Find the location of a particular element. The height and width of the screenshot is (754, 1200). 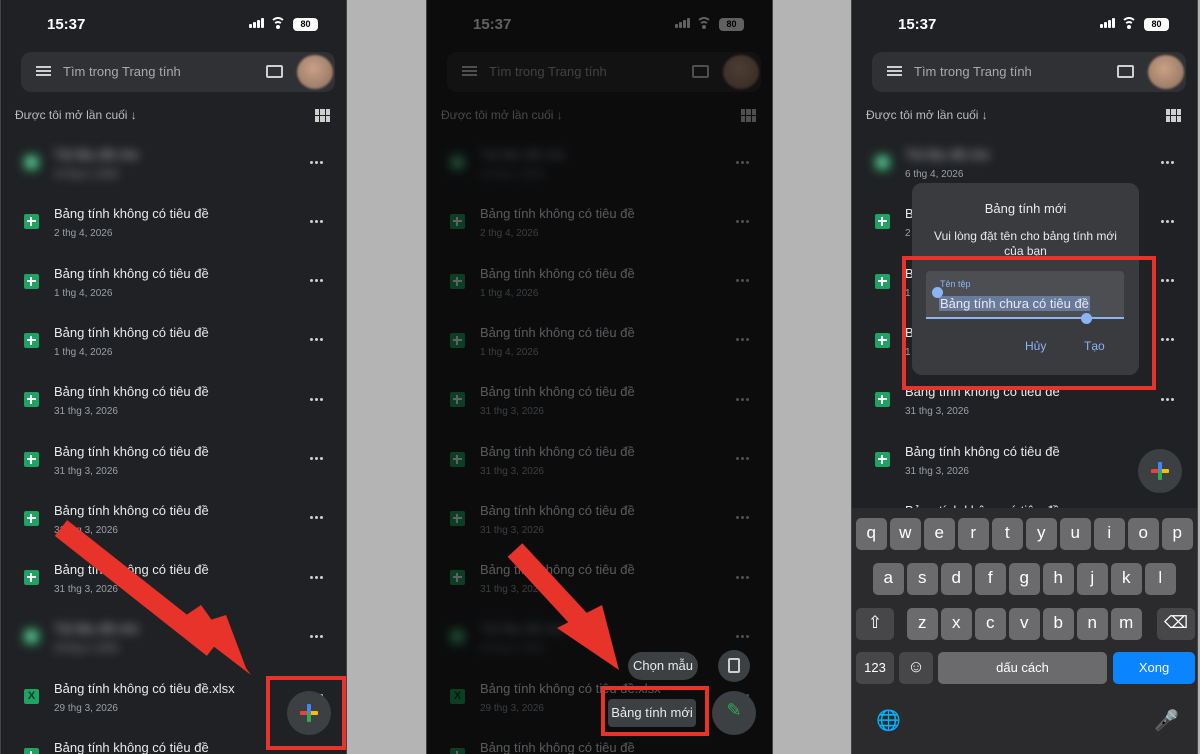

key-h: h is located at coordinates (1058, 579).